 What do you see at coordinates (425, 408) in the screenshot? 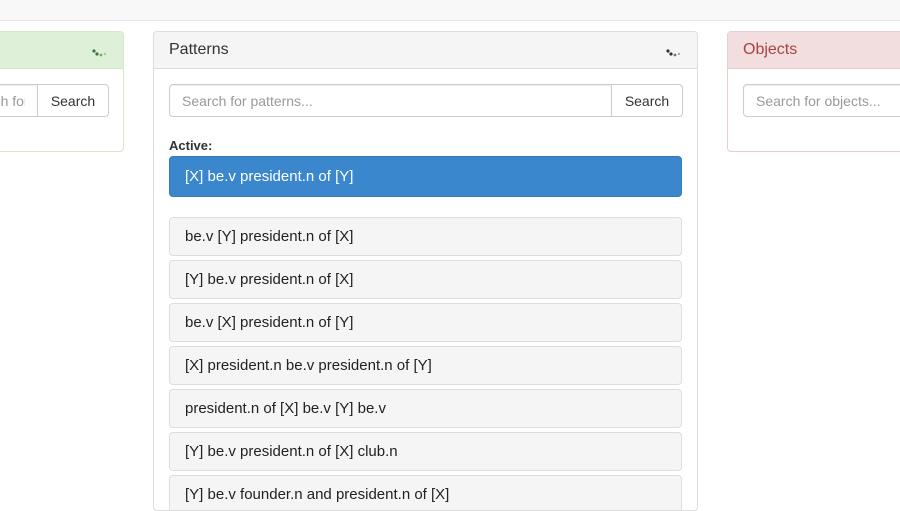
I see `pattern-list-item: president.n of [X] be.v [Y] be.v` at bounding box center [425, 408].